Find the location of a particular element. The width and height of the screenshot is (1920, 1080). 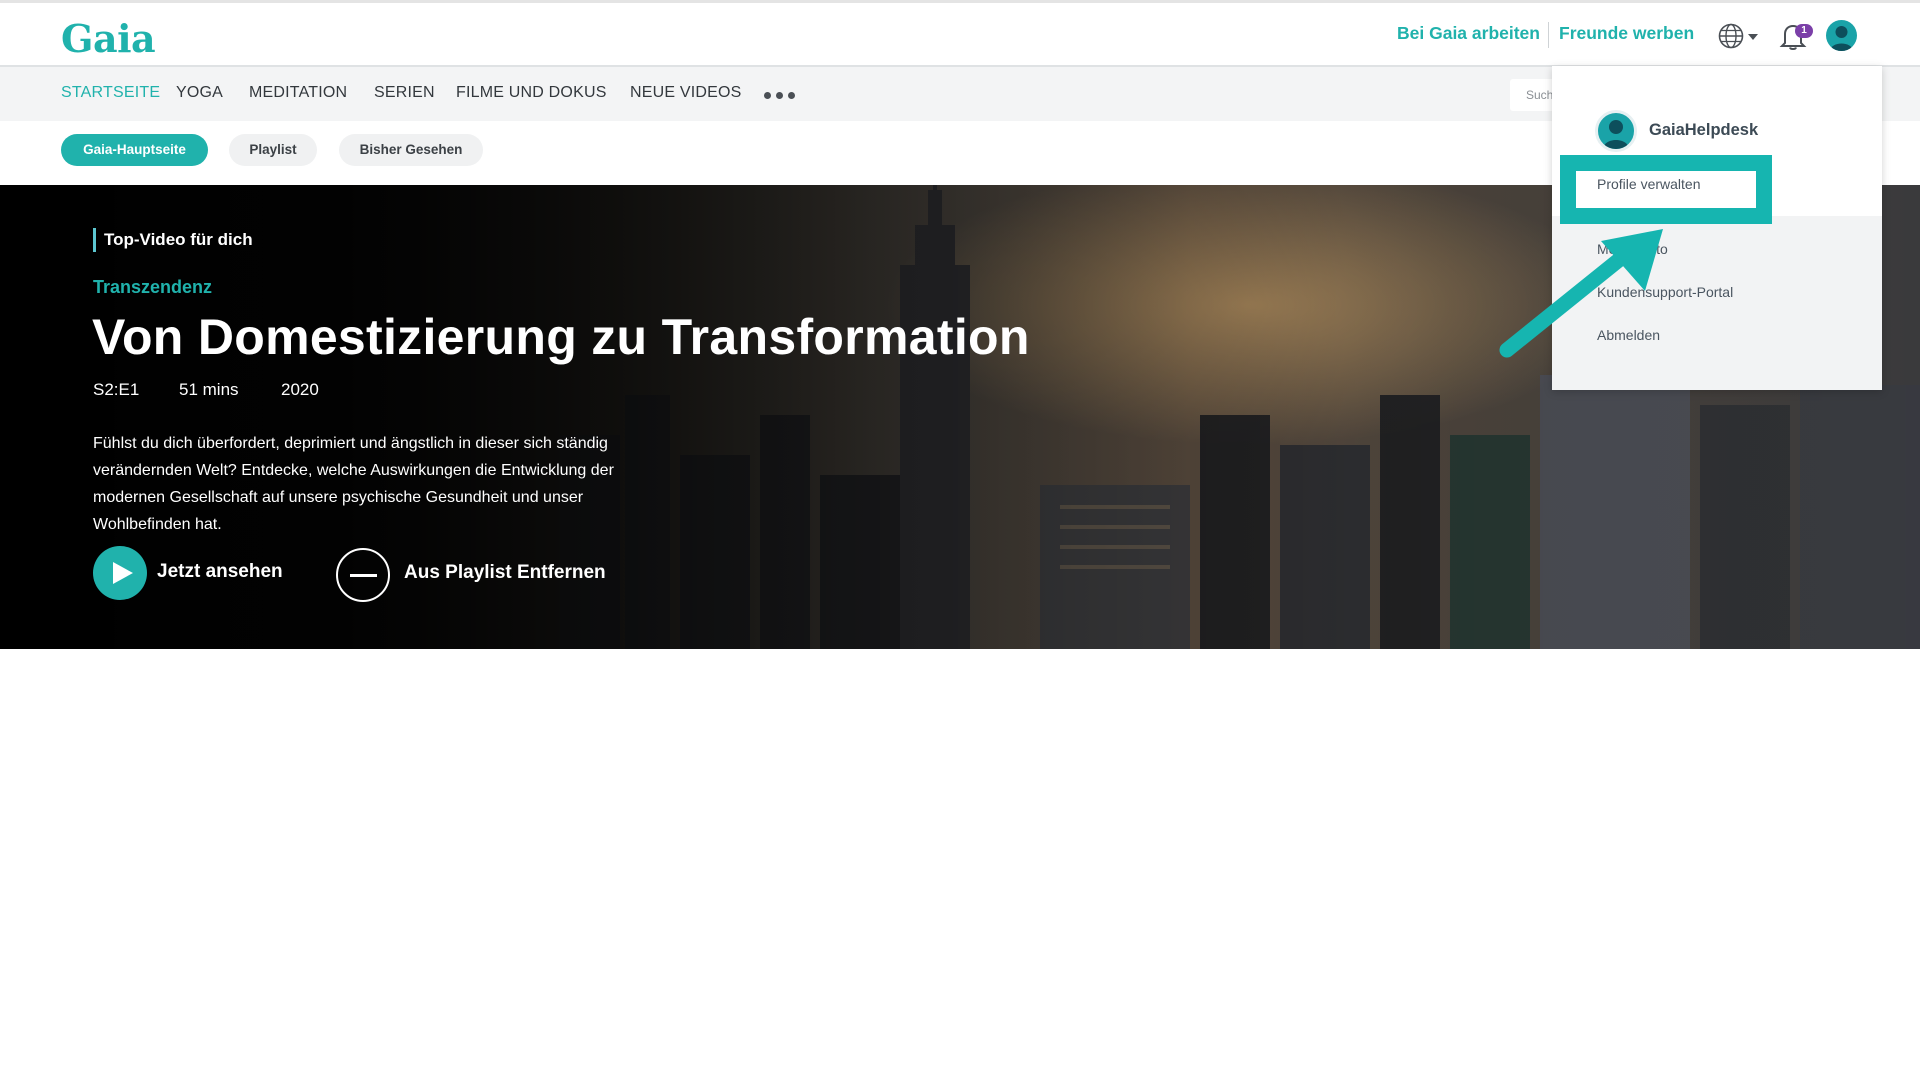

play-button is located at coordinates (120, 573).